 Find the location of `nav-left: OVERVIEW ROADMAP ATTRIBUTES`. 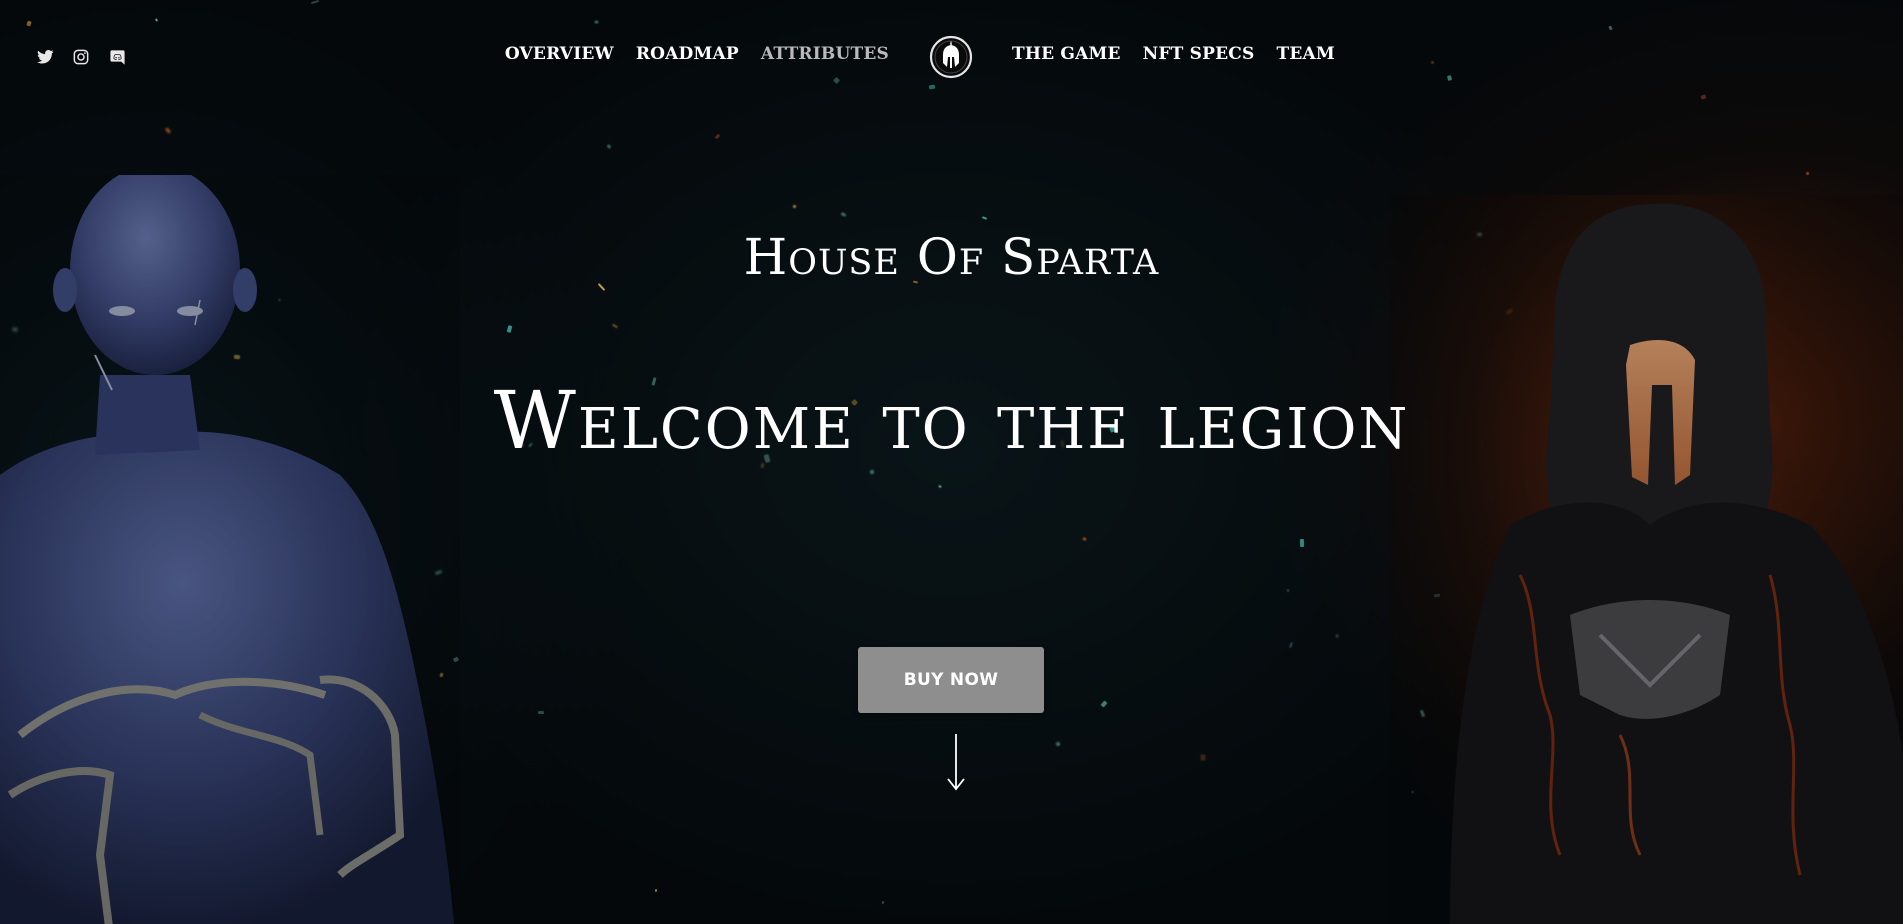

nav-left: OVERVIEW ROADMAP ATTRIBUTES is located at coordinates (697, 54).